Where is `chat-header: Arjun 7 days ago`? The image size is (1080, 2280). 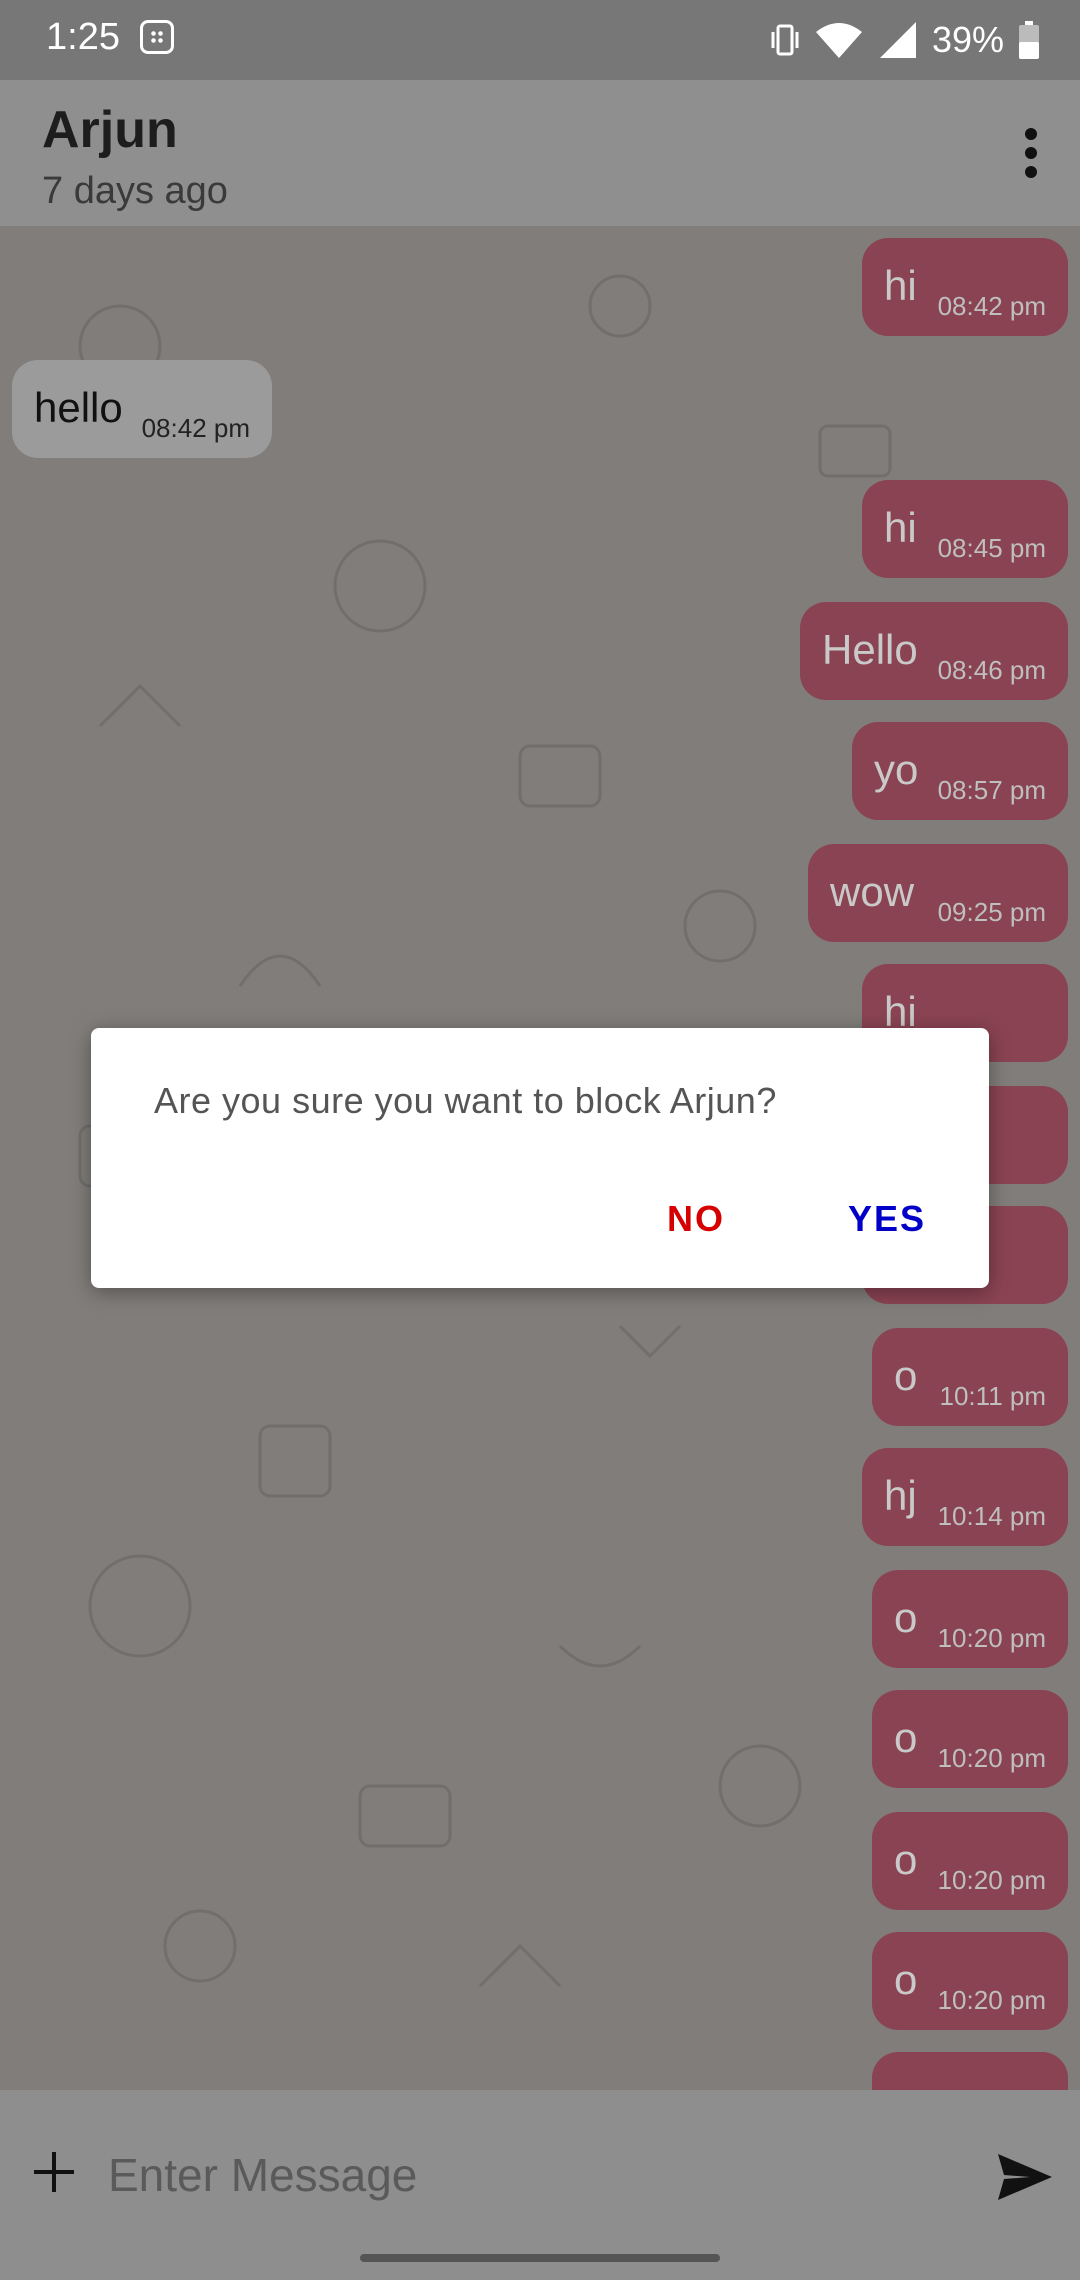 chat-header: Arjun 7 days ago is located at coordinates (540, 153).